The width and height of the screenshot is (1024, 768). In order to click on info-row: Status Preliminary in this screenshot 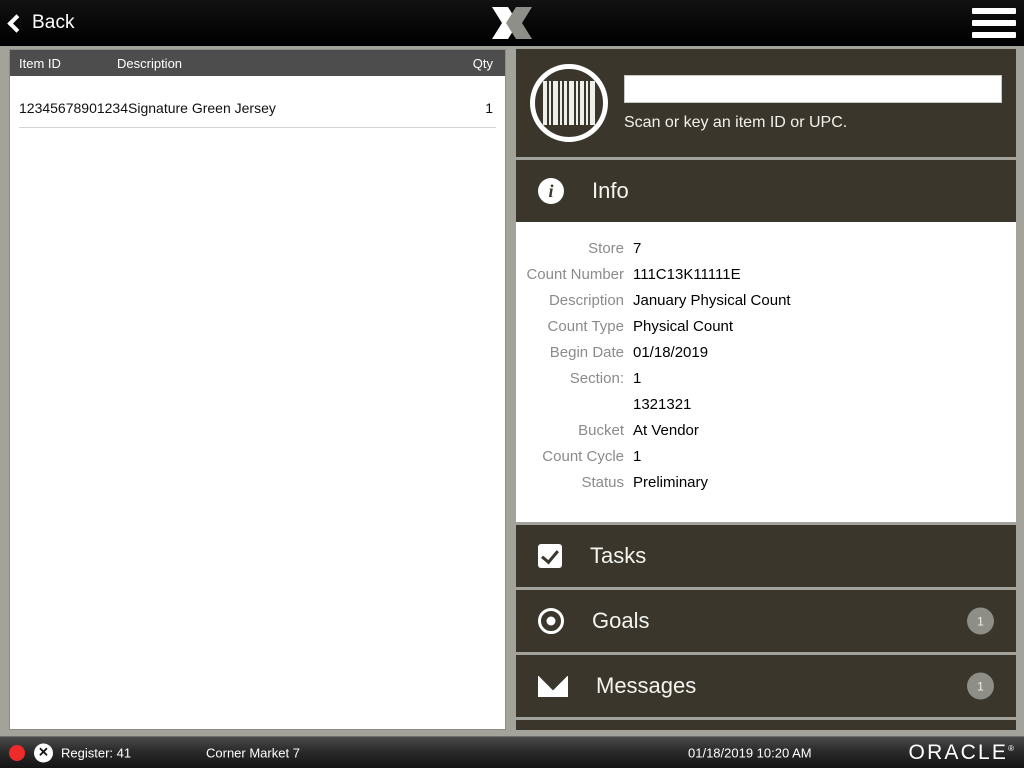, I will do `click(766, 483)`.